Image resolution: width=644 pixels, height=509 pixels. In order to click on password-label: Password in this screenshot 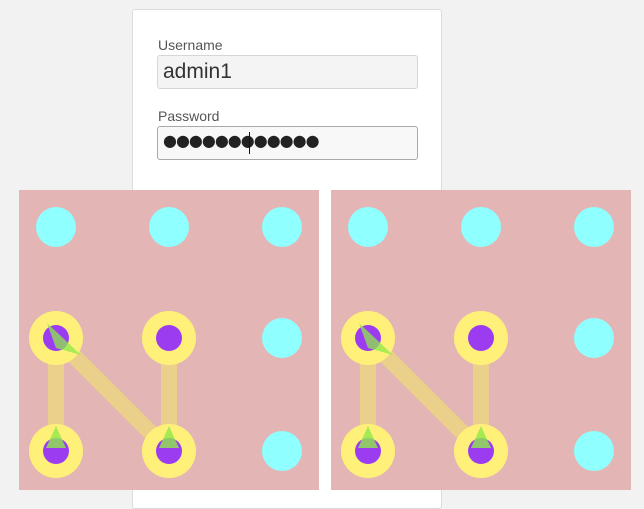, I will do `click(189, 116)`.